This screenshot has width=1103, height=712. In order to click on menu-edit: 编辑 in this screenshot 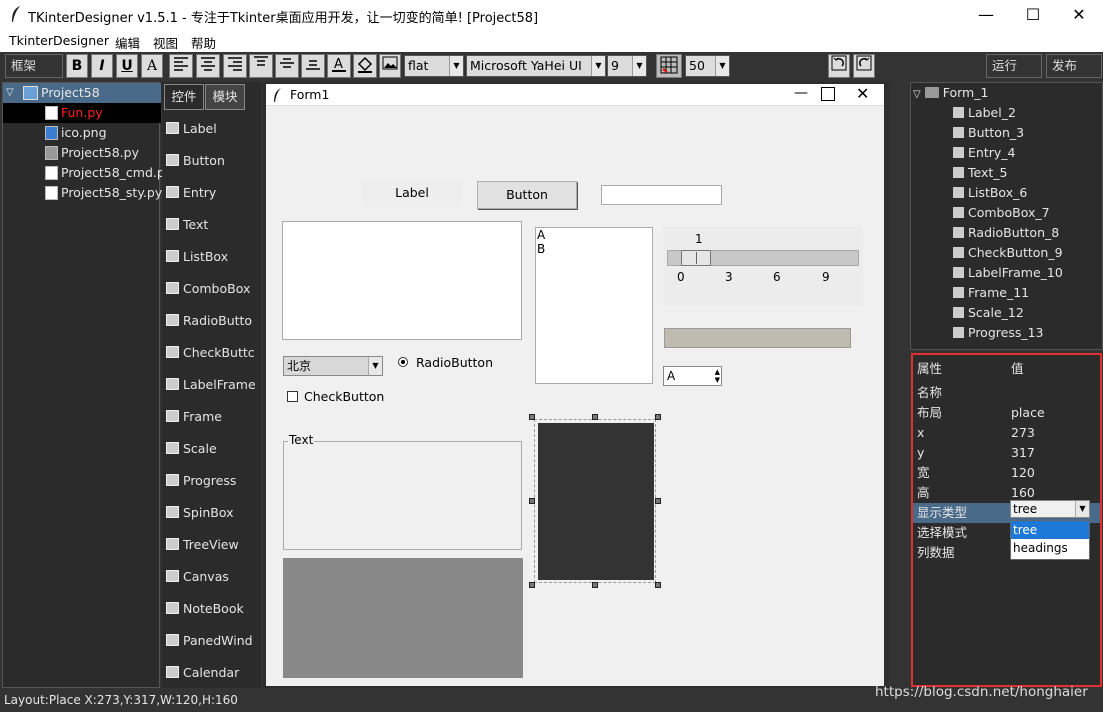, I will do `click(127, 42)`.